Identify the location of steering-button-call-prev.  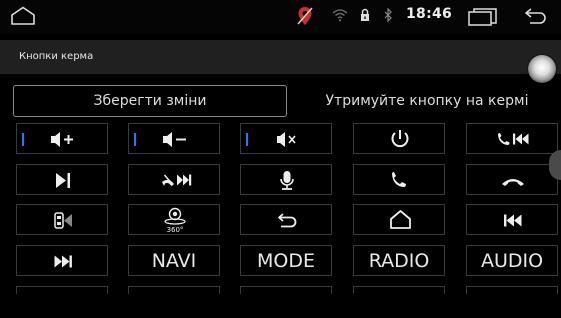
(512, 138).